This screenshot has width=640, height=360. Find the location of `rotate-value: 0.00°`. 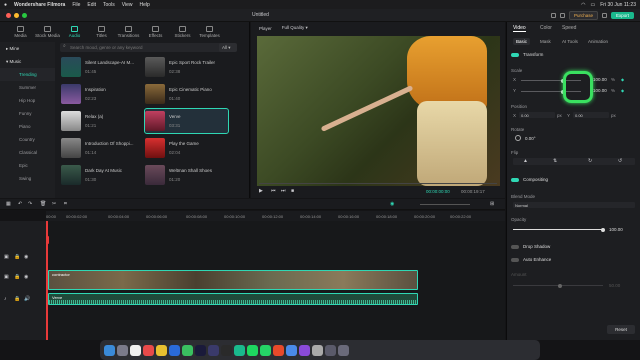

rotate-value: 0.00° is located at coordinates (530, 138).